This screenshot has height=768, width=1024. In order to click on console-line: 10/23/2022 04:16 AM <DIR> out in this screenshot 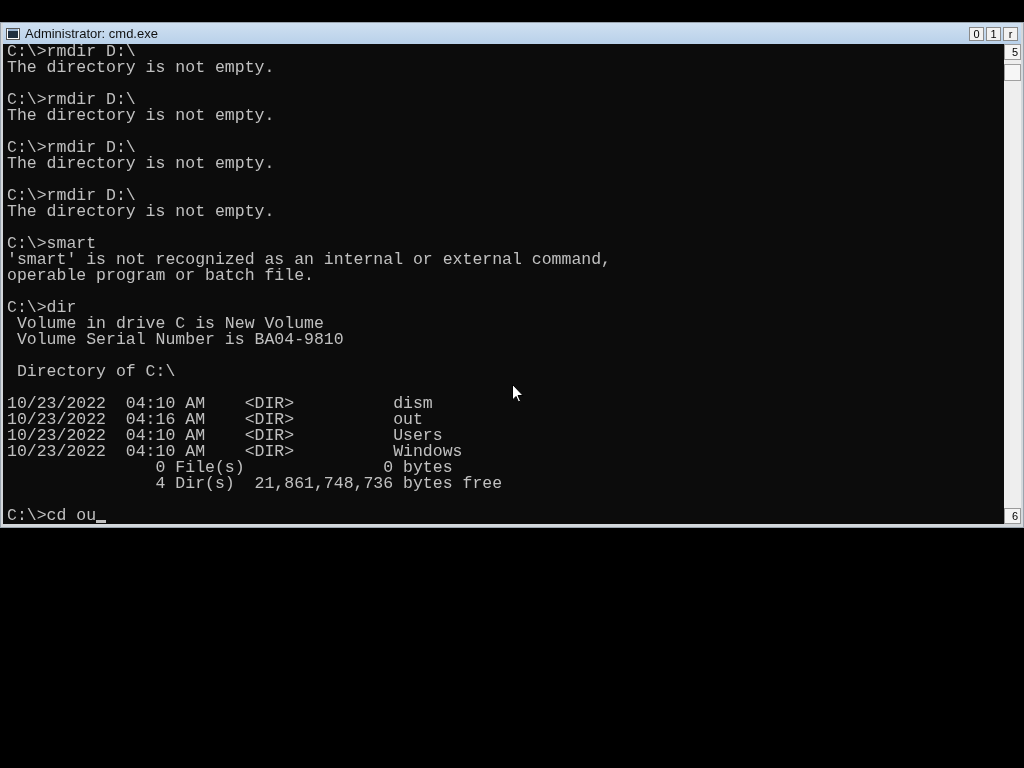, I will do `click(215, 420)`.